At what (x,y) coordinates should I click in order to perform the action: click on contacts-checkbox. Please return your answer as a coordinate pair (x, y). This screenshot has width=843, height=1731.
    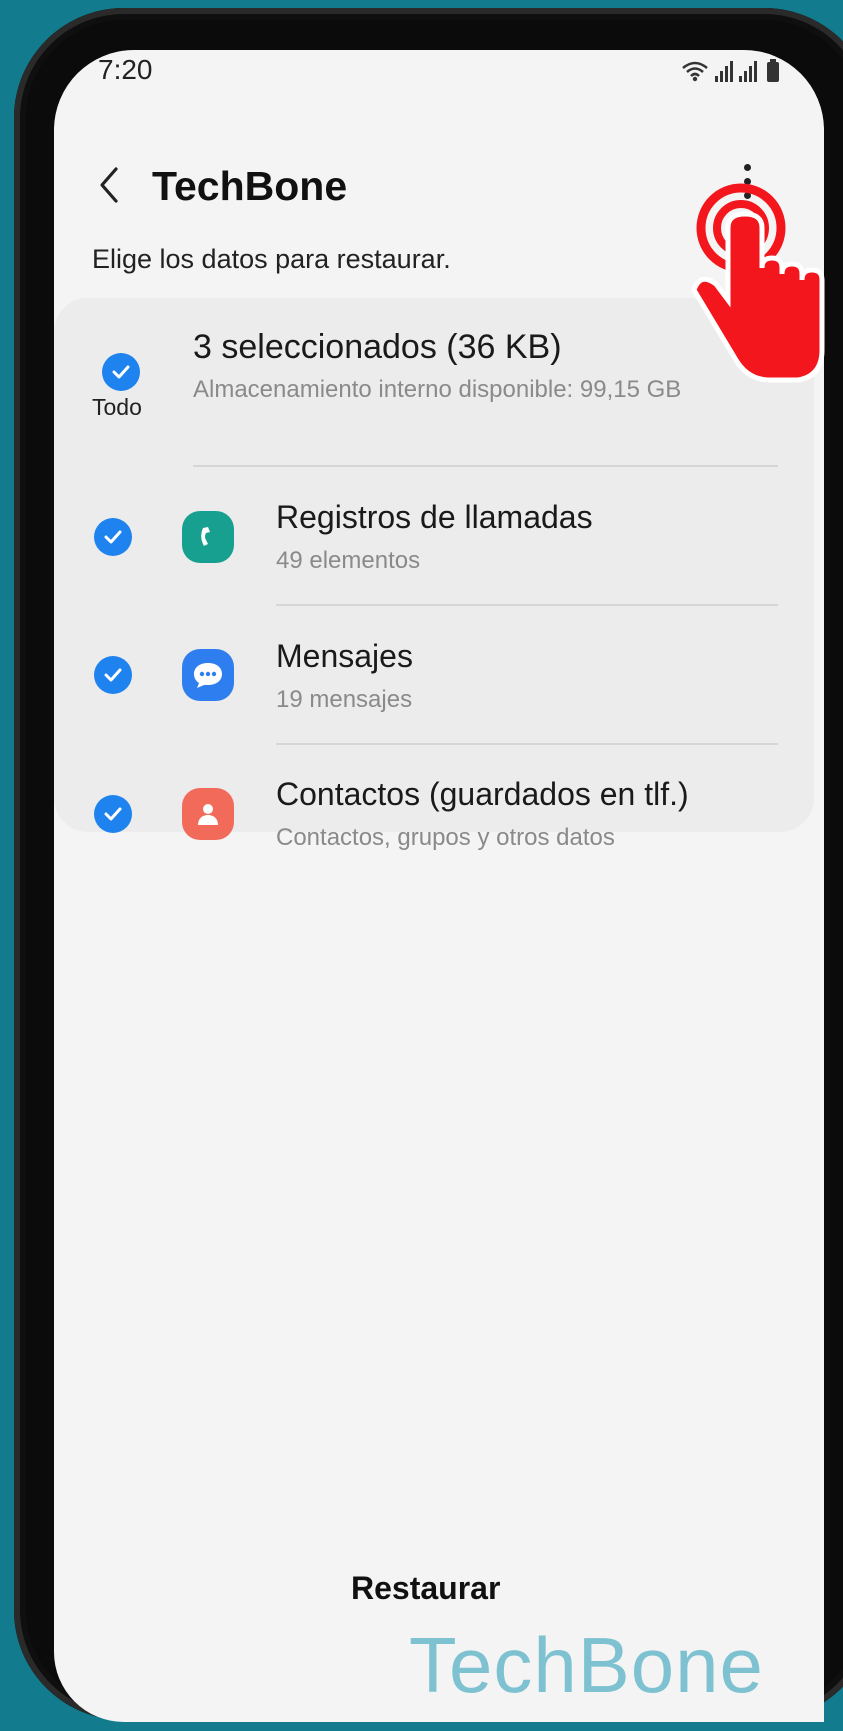
    Looking at the image, I should click on (113, 814).